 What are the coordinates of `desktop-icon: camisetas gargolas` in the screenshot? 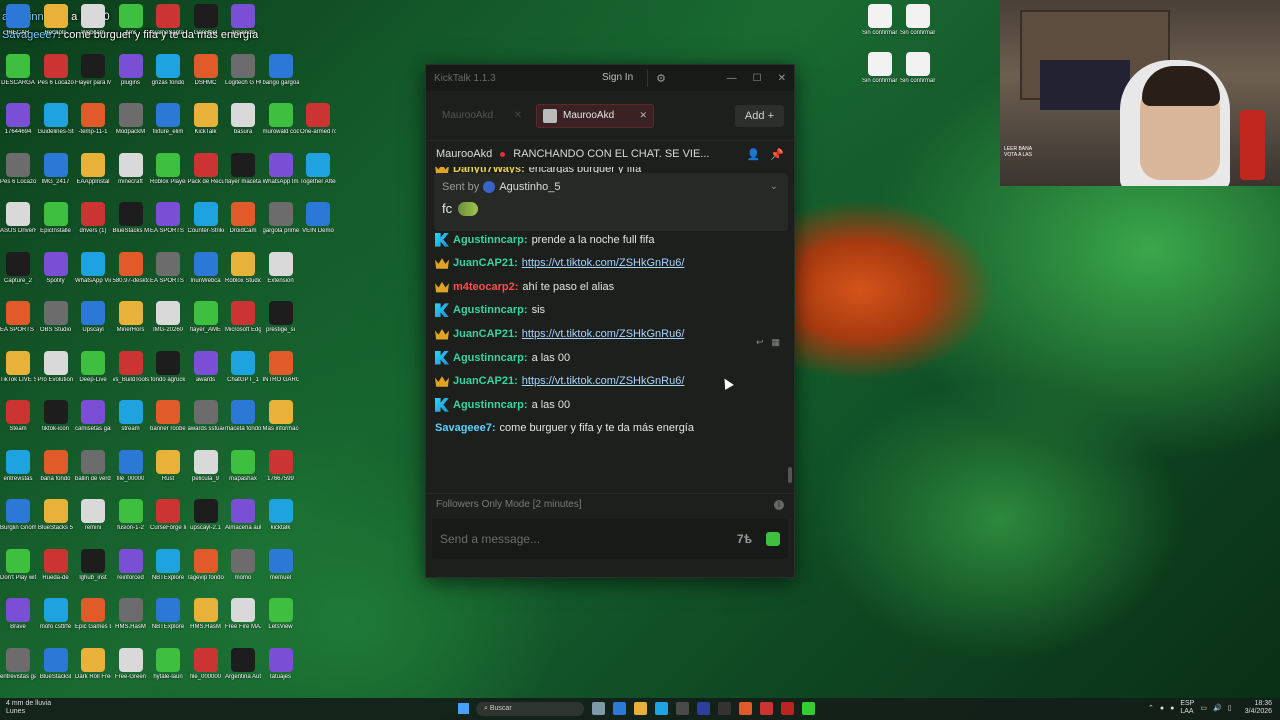 It's located at (93, 416).